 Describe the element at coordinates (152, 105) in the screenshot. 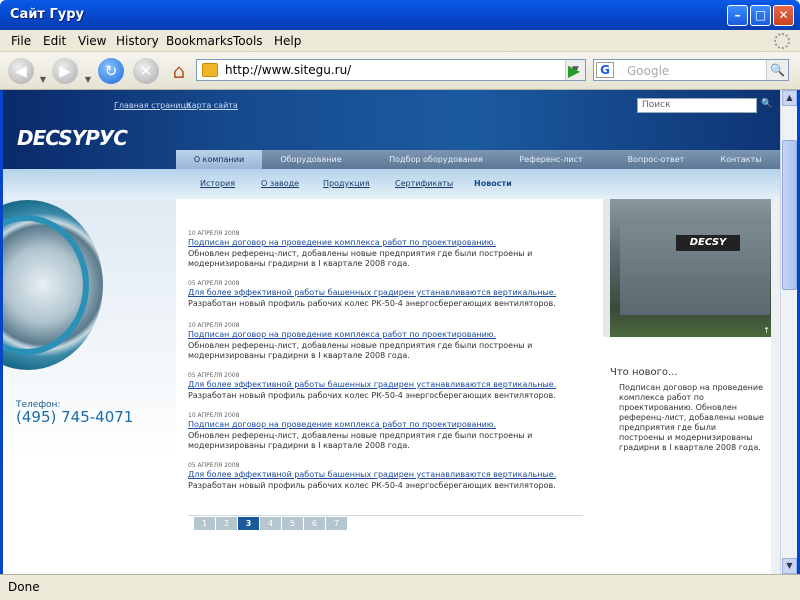

I see `link-home: Главная страница` at that location.